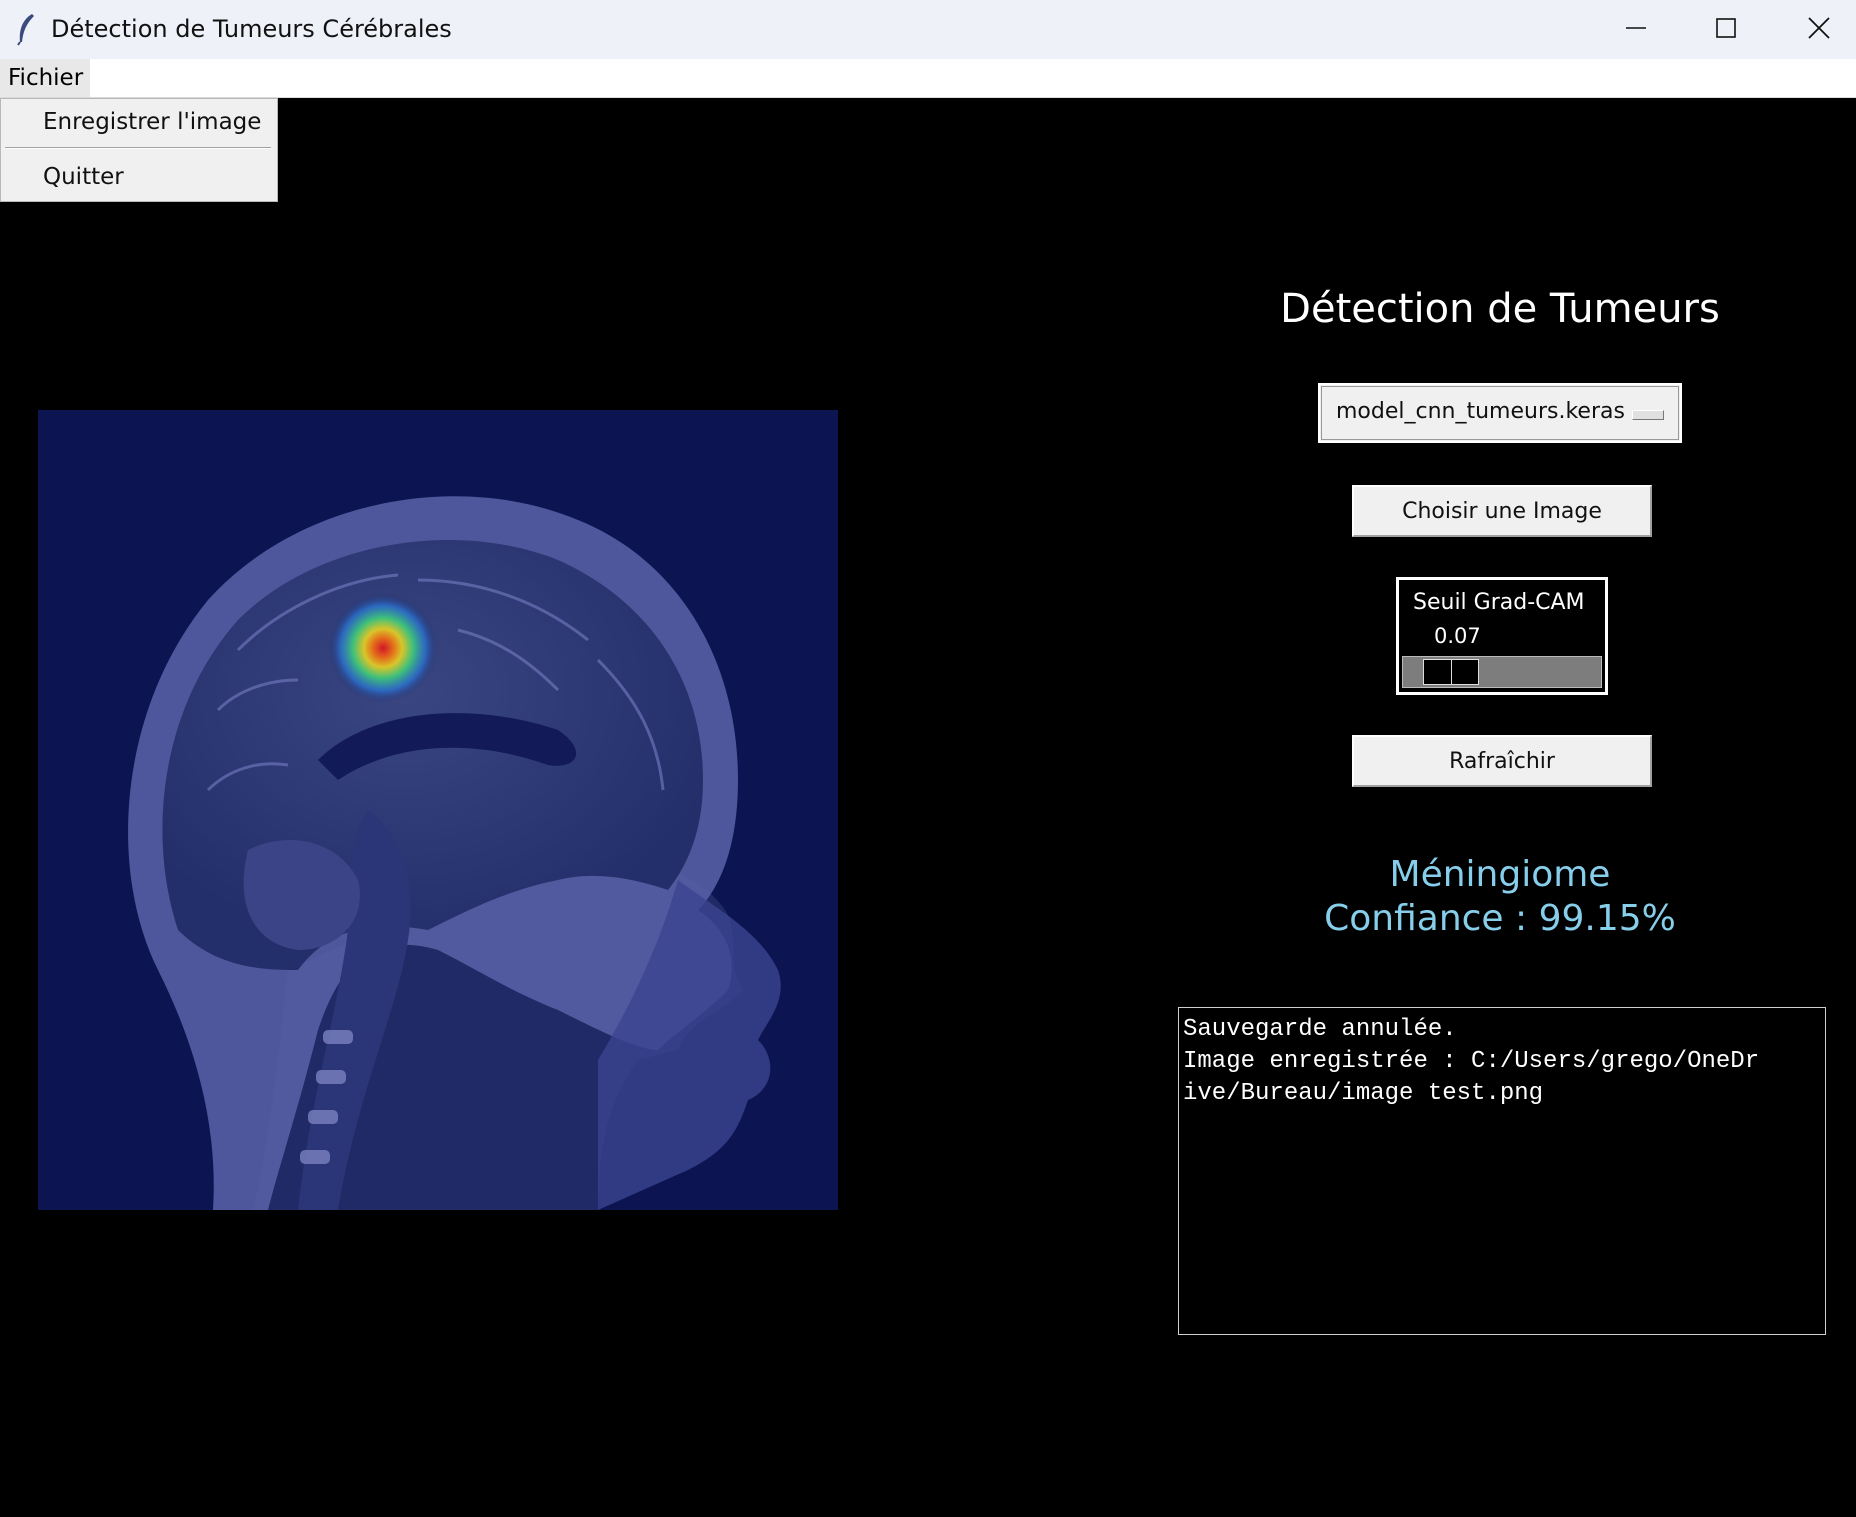  I want to click on menu-bar: Fichier, so click(928, 78).